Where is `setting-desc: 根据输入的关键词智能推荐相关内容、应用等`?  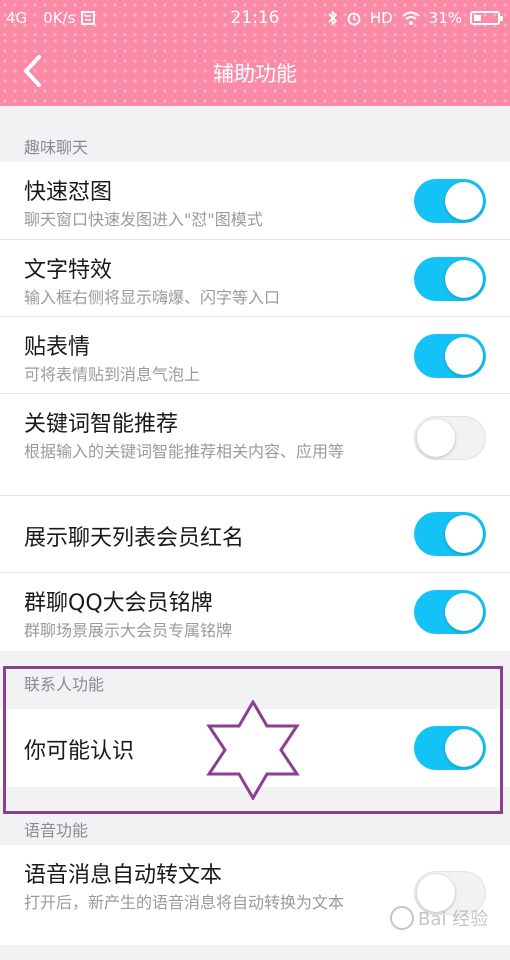 setting-desc: 根据输入的关键词智能推荐相关内容、应用等 is located at coordinates (184, 451).